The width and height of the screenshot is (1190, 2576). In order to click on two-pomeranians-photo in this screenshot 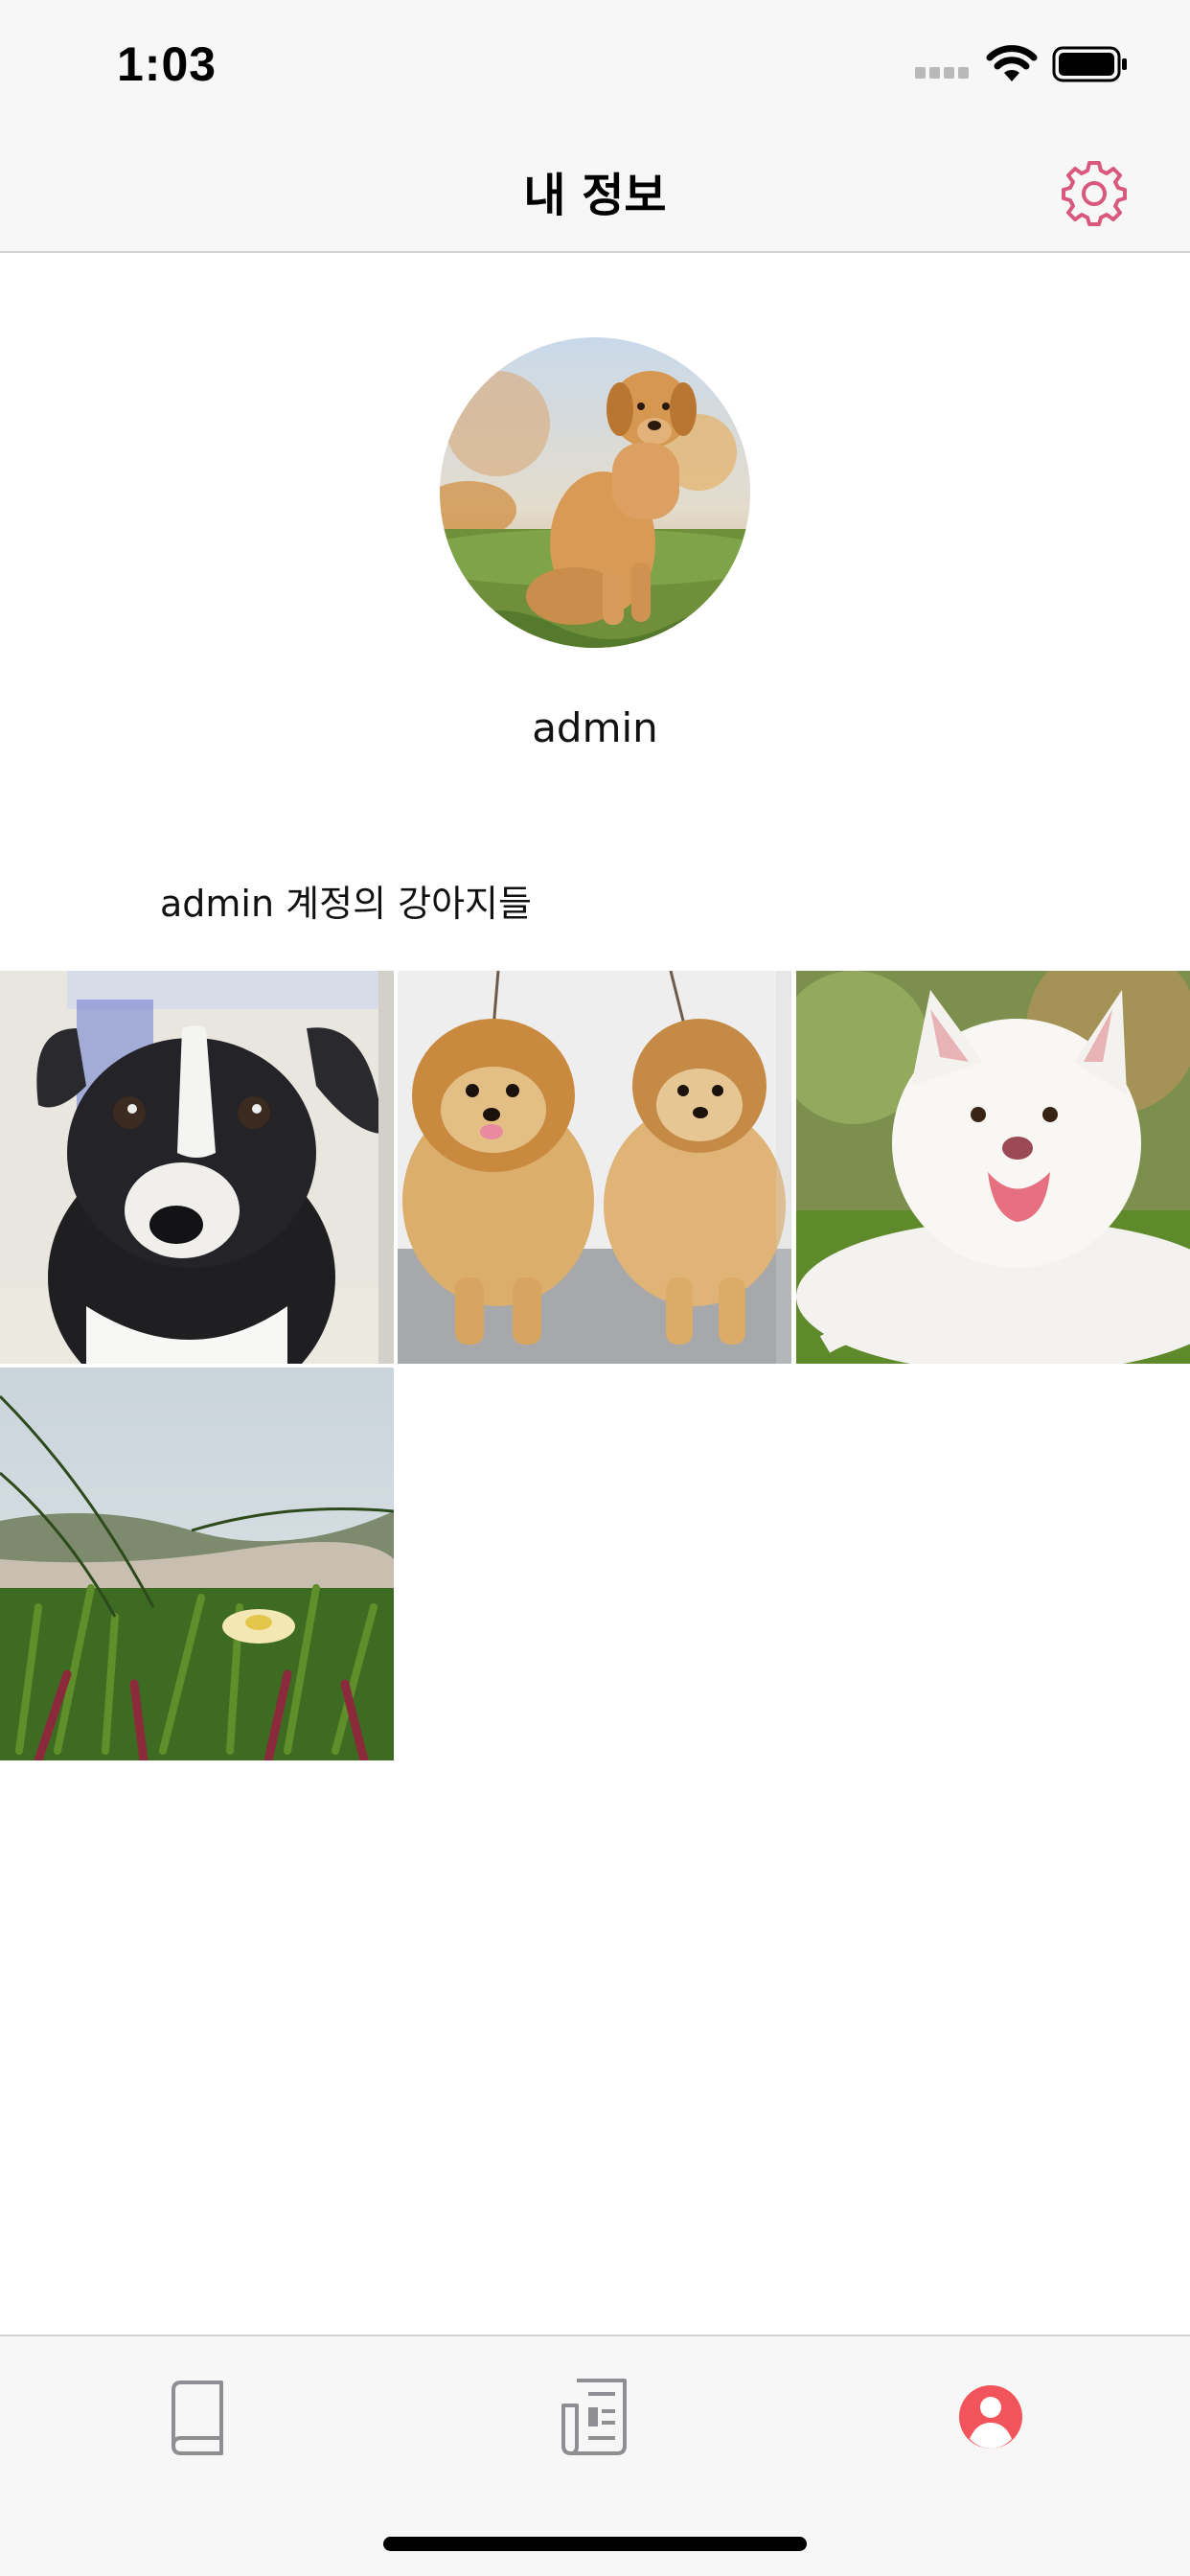, I will do `click(594, 1167)`.